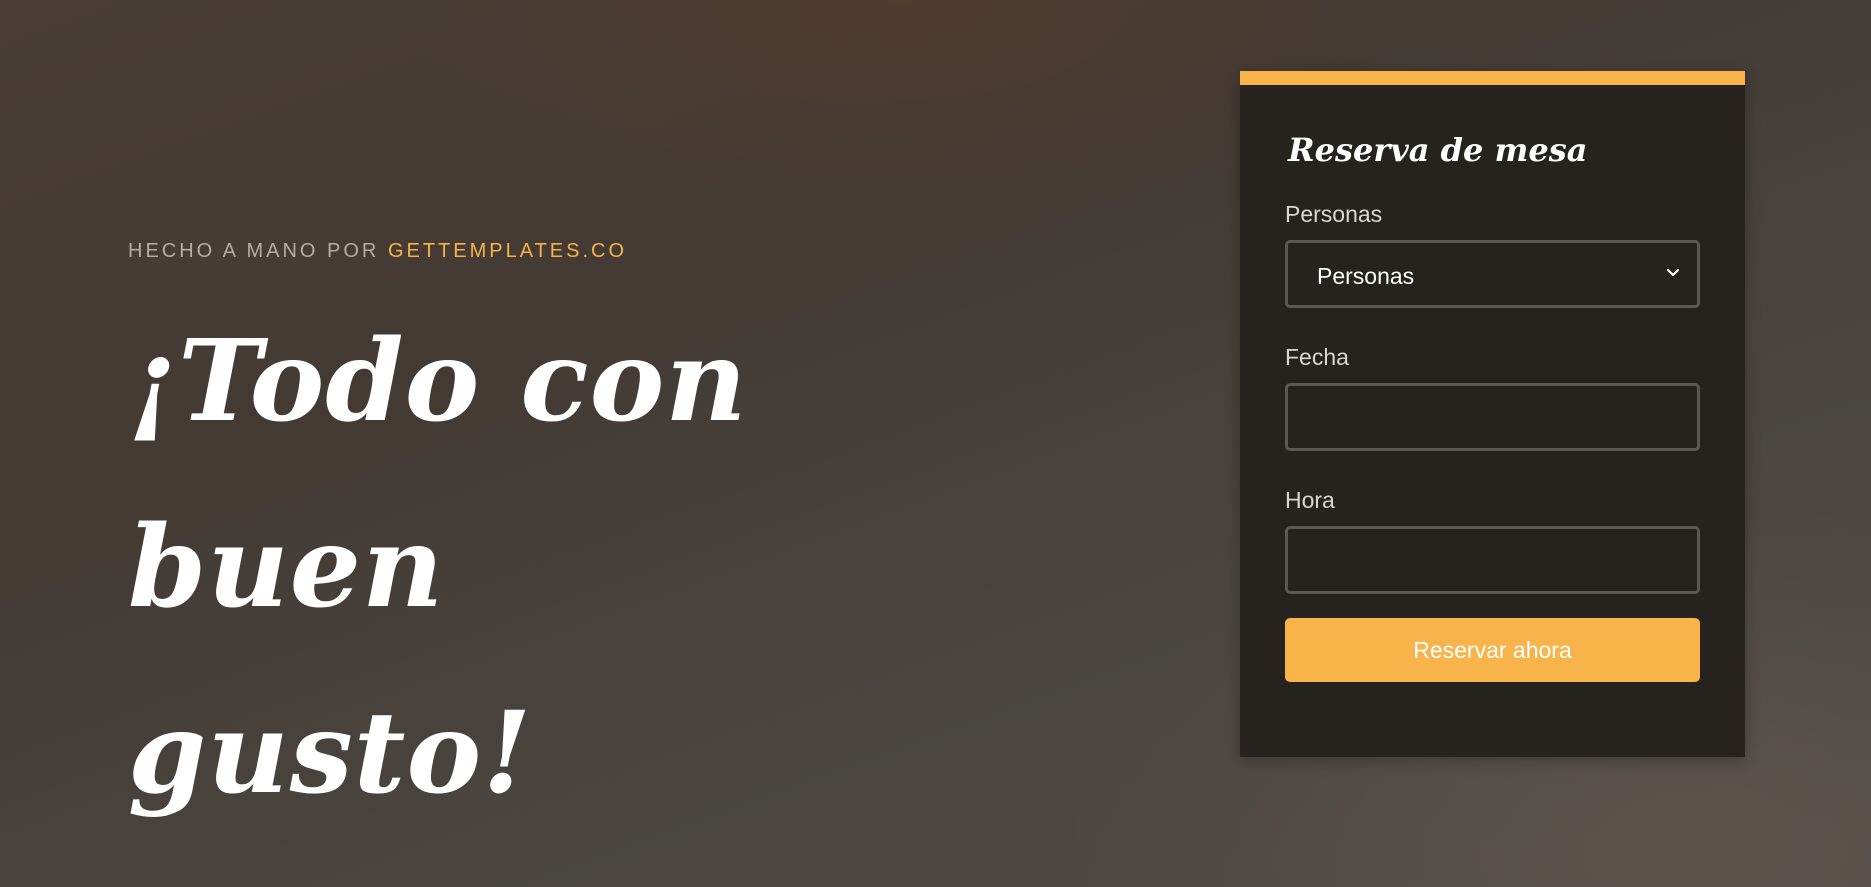 This screenshot has height=887, width=1871. Describe the element at coordinates (1492, 560) in the screenshot. I see `time-input` at that location.